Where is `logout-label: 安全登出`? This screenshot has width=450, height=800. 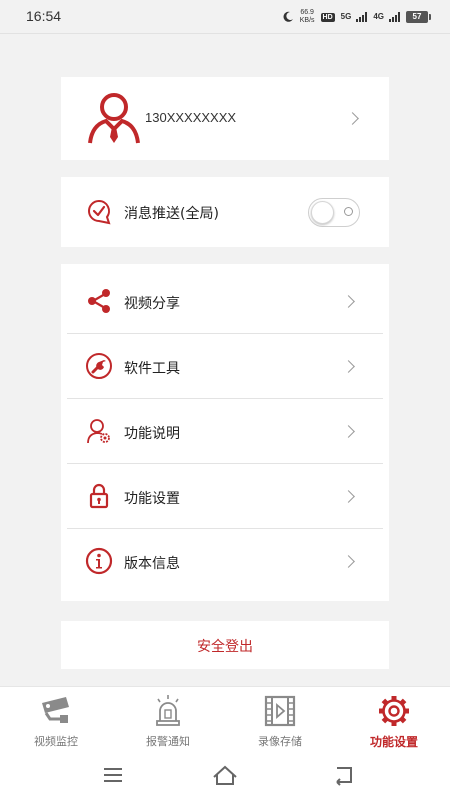
logout-label: 安全登出 is located at coordinates (225, 647).